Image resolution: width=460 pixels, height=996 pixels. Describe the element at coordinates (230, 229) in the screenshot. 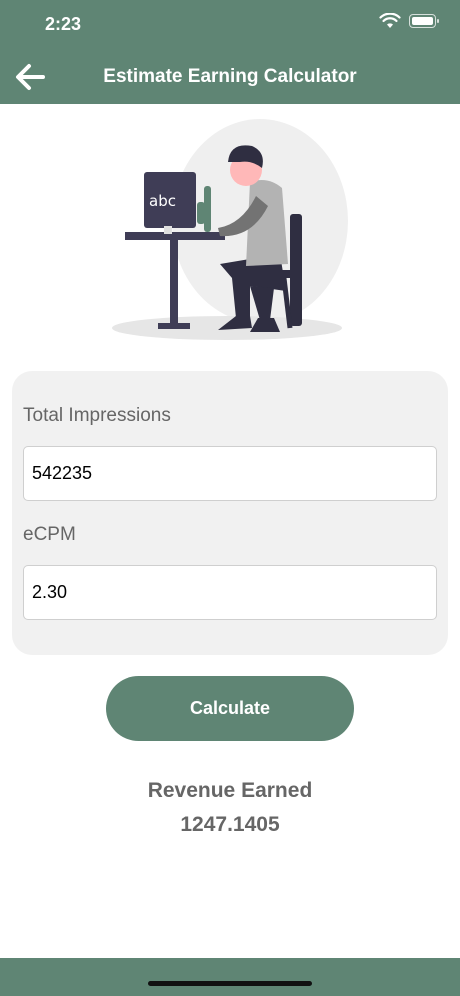

I see `person-at-computer-illustration: abc` at that location.